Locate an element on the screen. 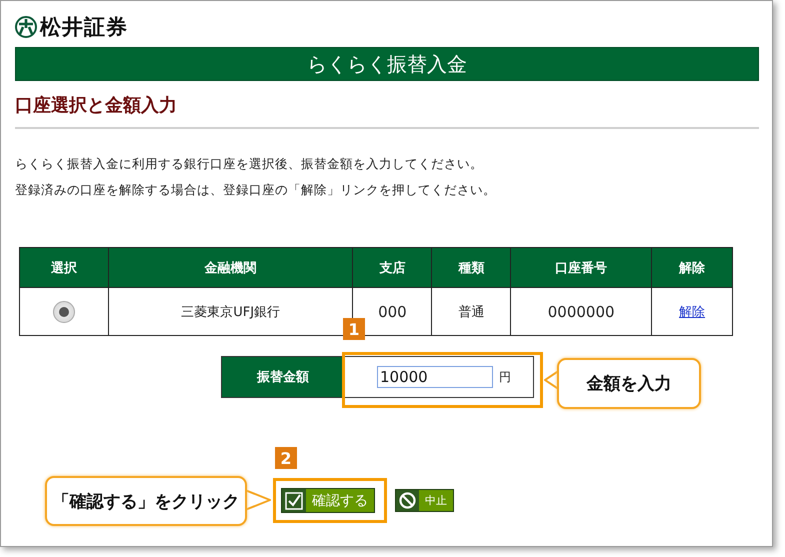  unit-label: 円 is located at coordinates (505, 377).